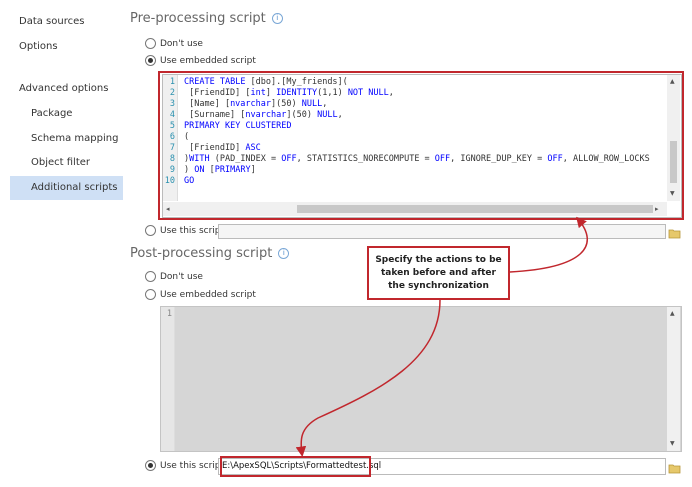 The image size is (692, 487). I want to click on arrow-to-pre-editor, so click(548, 244).